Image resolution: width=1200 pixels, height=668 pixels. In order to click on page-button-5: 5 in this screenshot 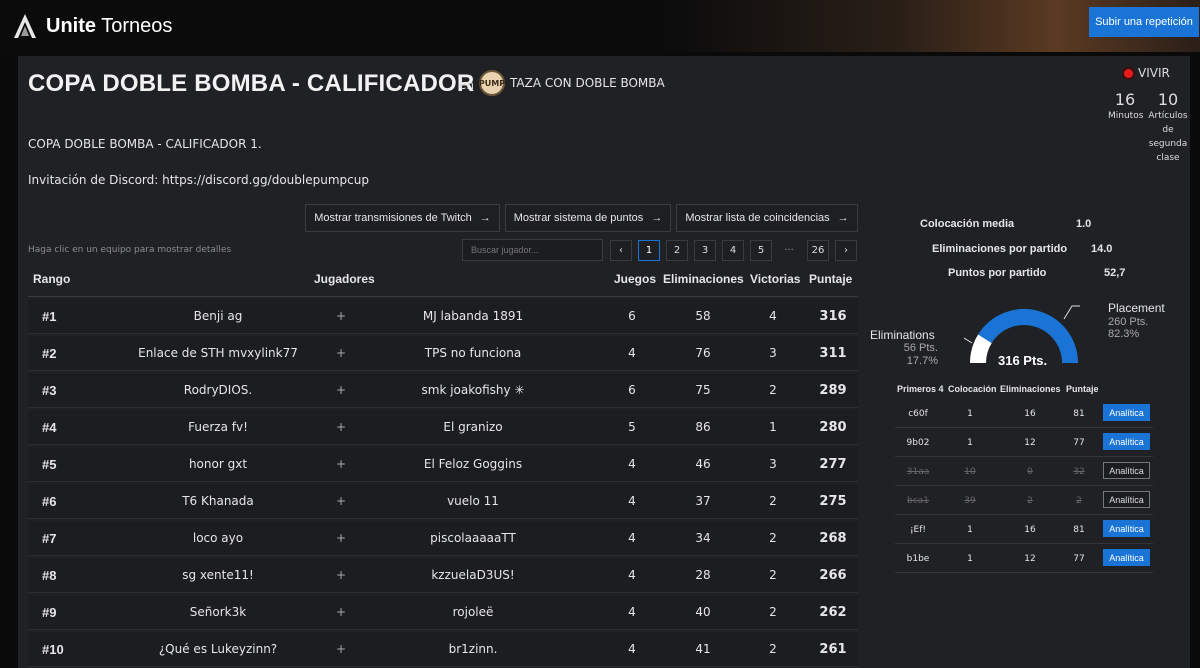, I will do `click(761, 250)`.